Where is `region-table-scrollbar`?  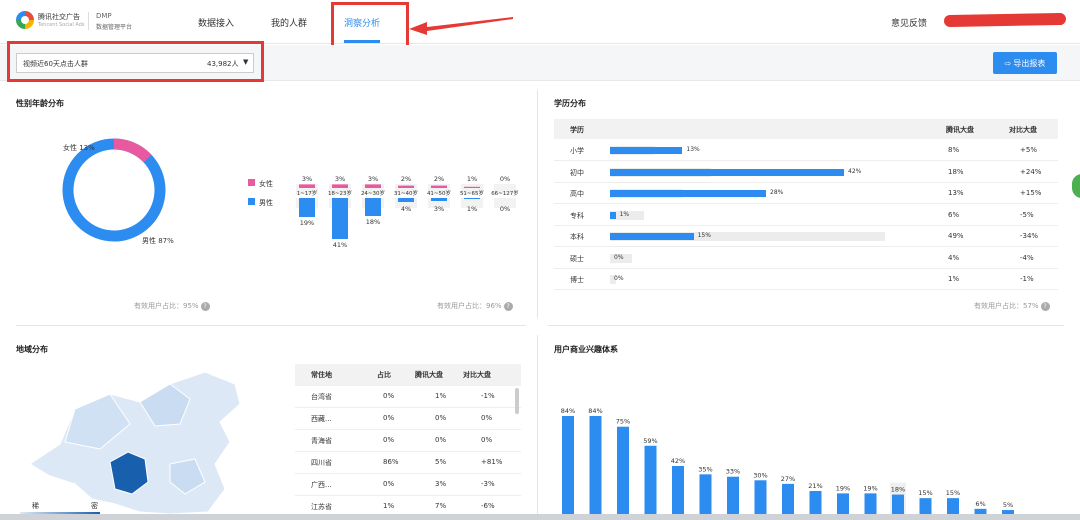
region-table-scrollbar is located at coordinates (517, 401).